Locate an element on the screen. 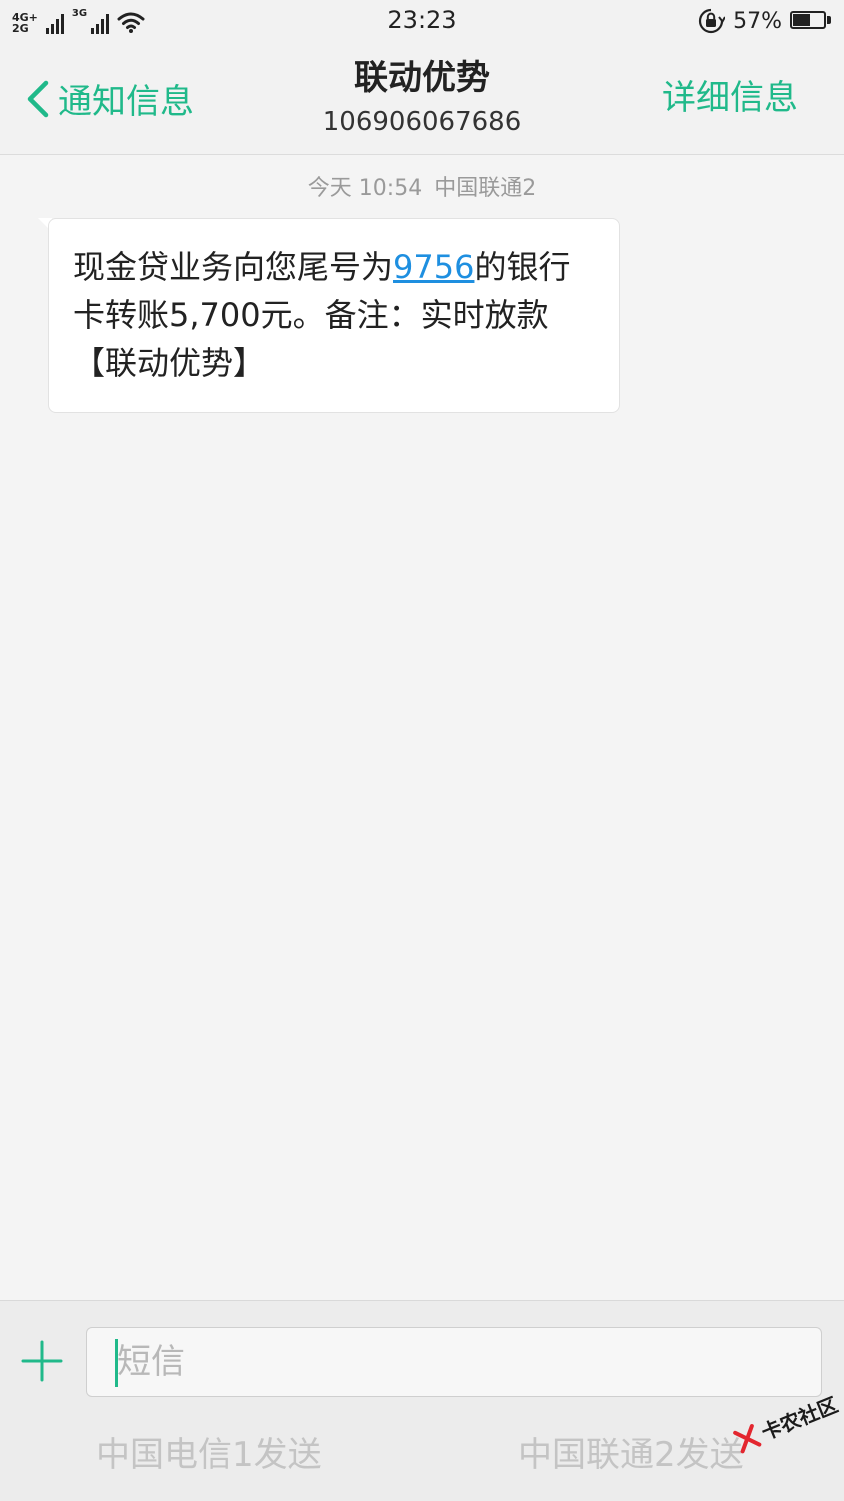 The image size is (844, 1501). contact-name: 联动优势 is located at coordinates (422, 78).